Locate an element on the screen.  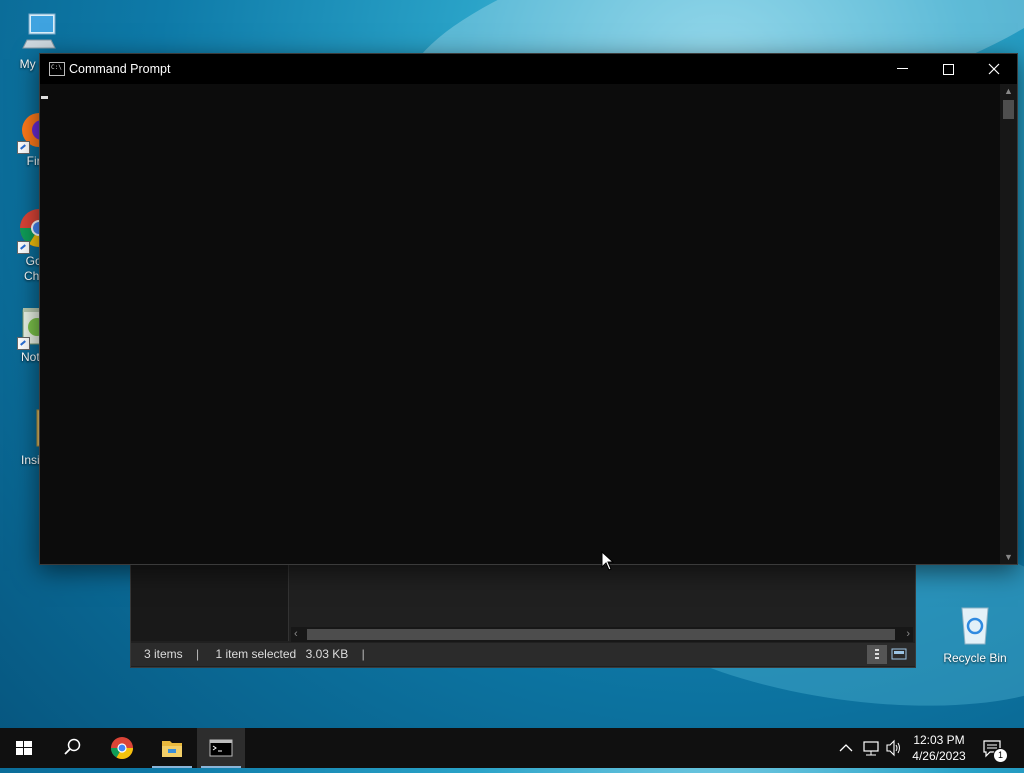
clock-date: 4/26/2023 is located at coordinates (939, 756).